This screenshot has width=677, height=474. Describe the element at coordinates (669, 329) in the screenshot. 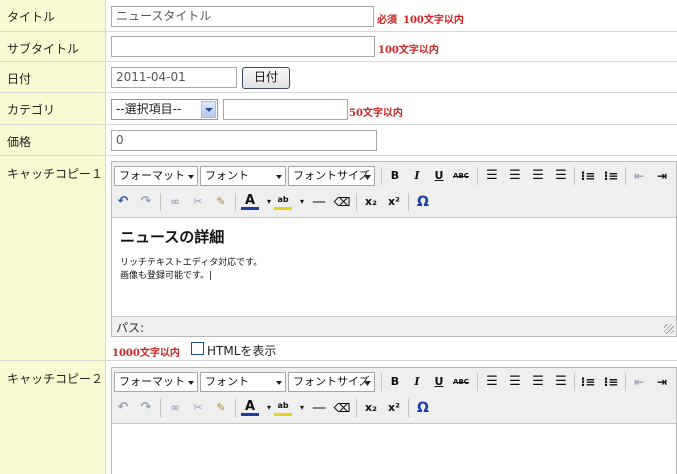

I see `resize-handle-icon` at that location.